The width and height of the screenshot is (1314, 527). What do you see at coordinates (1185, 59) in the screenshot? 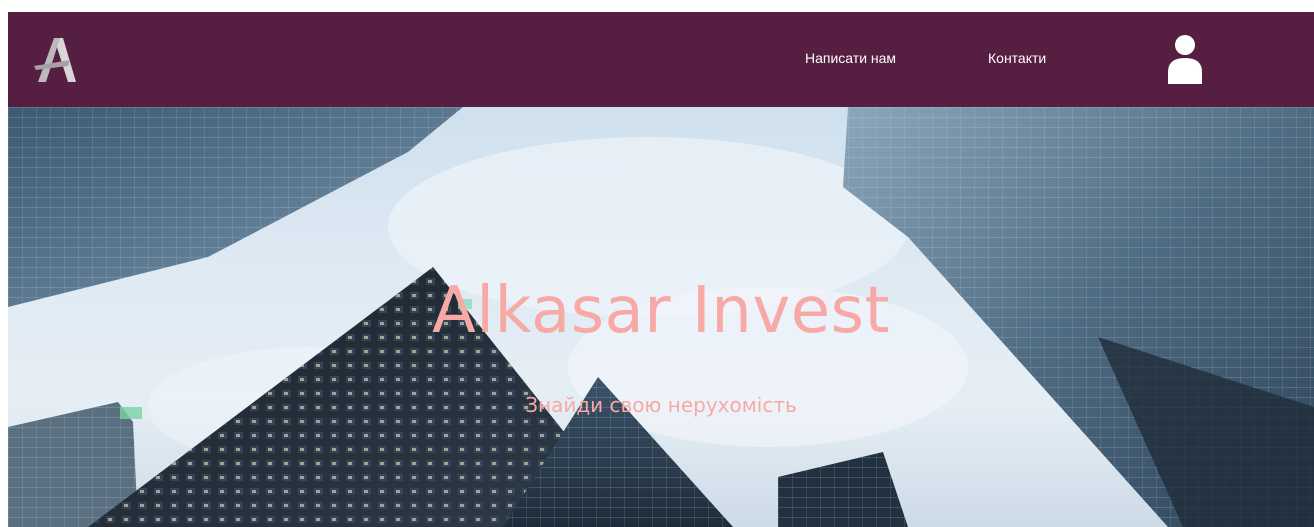
I see `user-icon` at bounding box center [1185, 59].